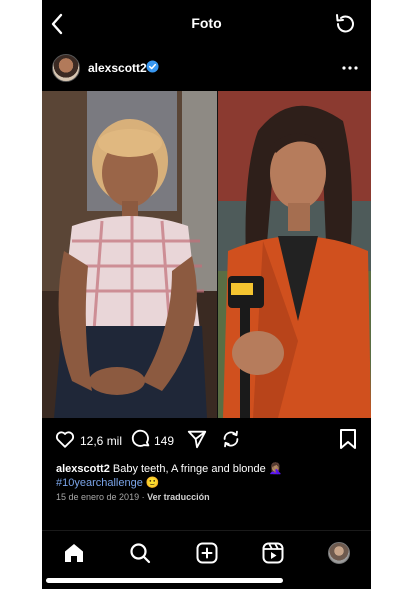 The width and height of the screenshot is (400, 589). What do you see at coordinates (178, 497) in the screenshot?
I see `see-translation-link: Ver traducción` at bounding box center [178, 497].